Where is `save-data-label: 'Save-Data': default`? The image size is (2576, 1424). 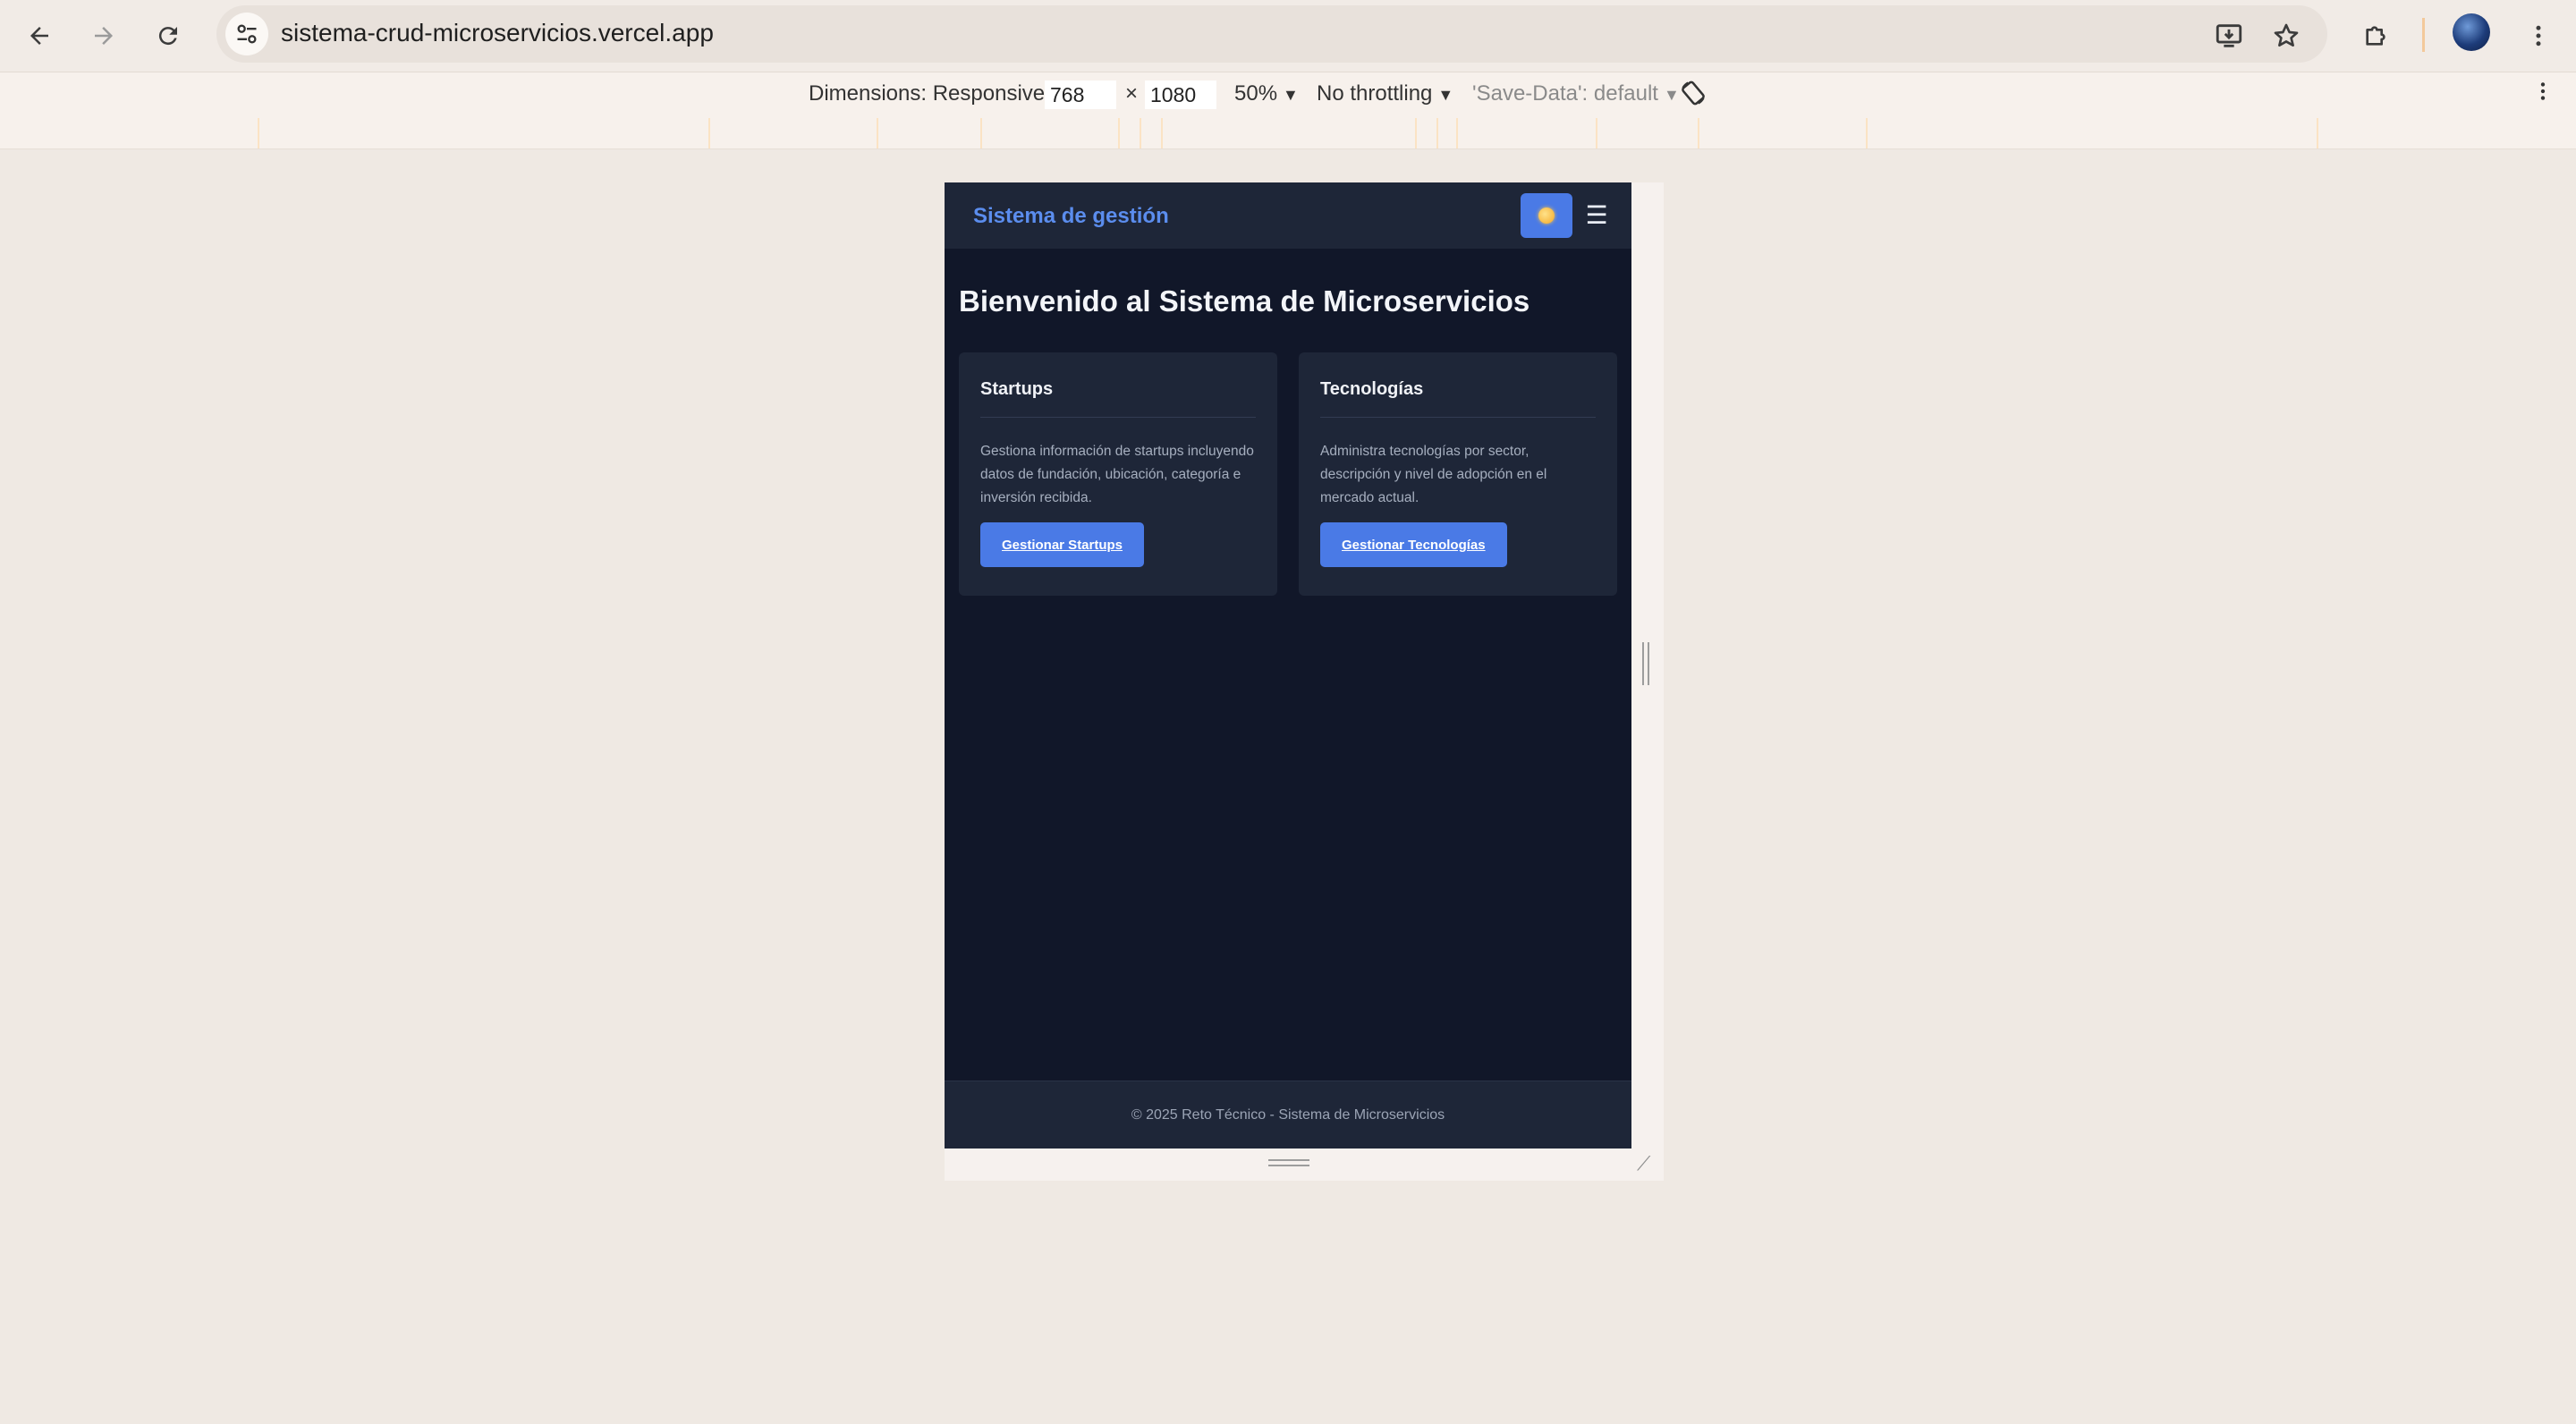 save-data-label: 'Save-Data': default is located at coordinates (1565, 93).